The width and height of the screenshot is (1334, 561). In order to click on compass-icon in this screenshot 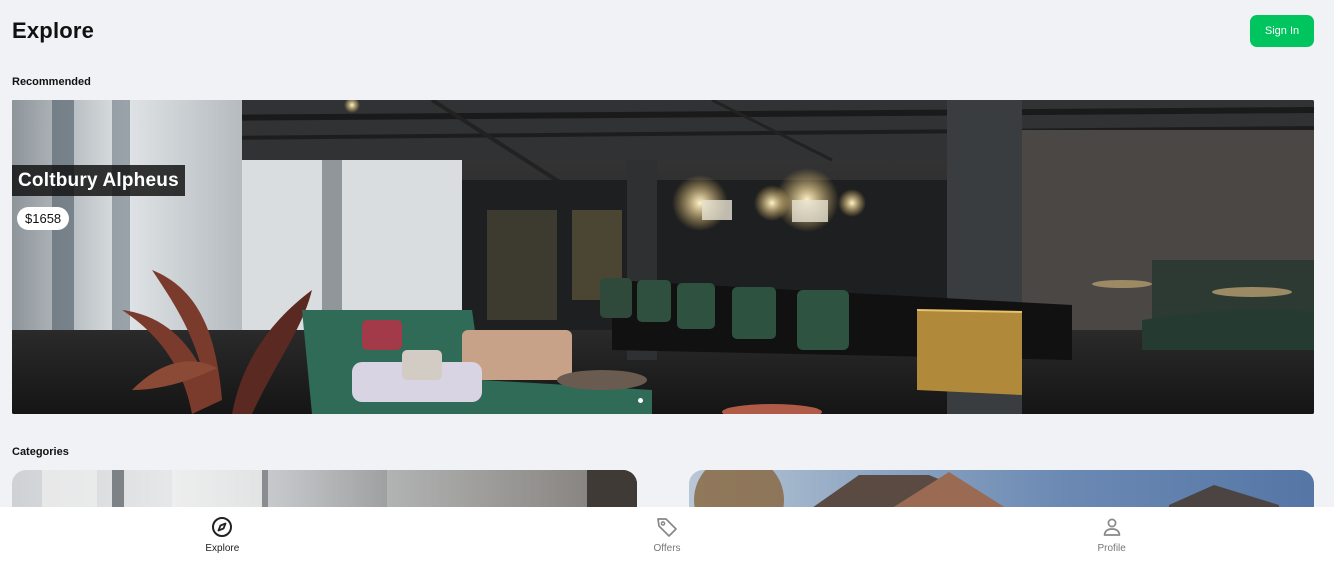, I will do `click(222, 526)`.